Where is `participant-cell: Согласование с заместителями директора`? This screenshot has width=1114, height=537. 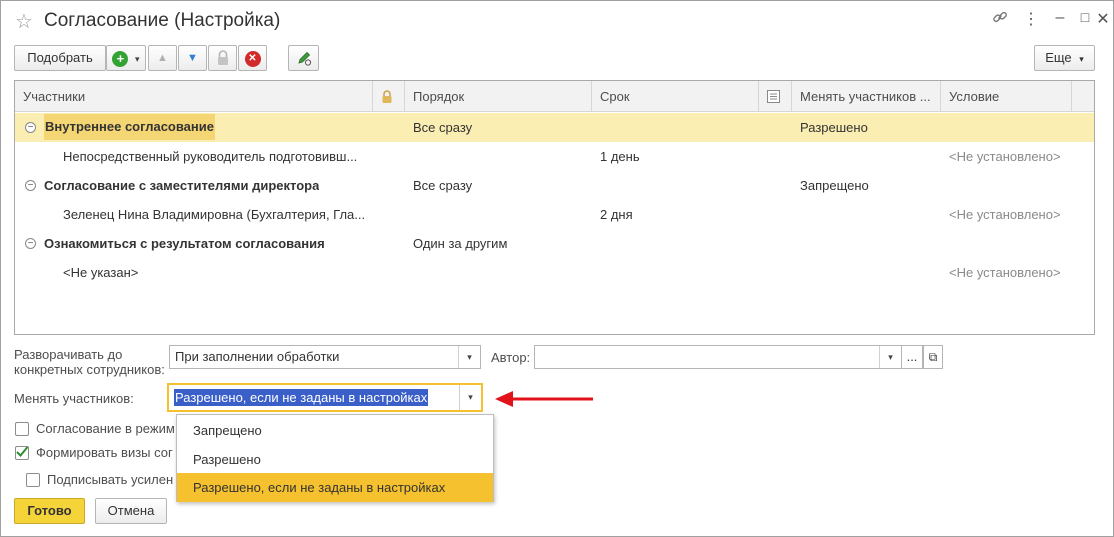 participant-cell: Согласование с заместителями директора is located at coordinates (182, 185).